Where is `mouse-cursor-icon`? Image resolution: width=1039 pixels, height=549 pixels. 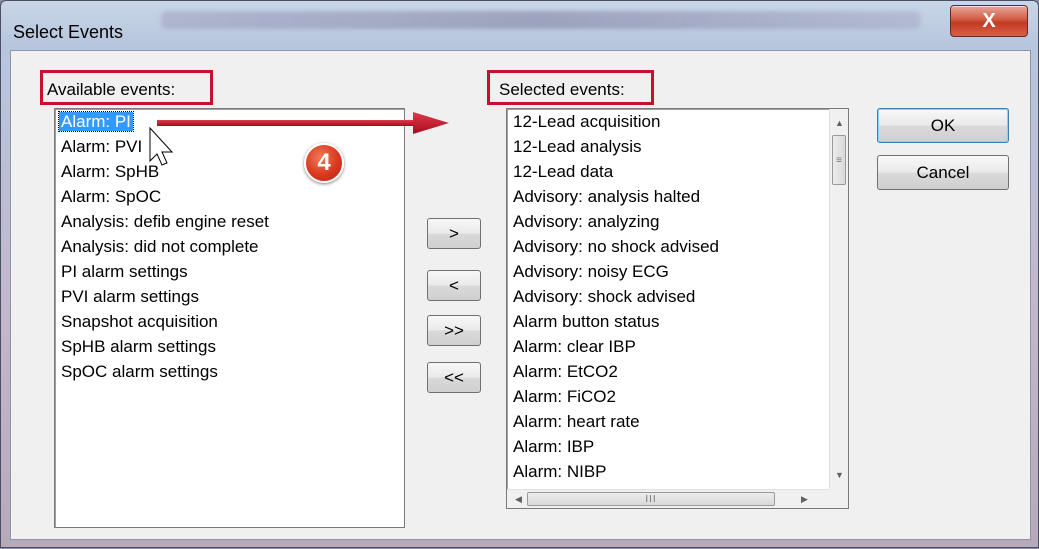
mouse-cursor-icon is located at coordinates (161, 146).